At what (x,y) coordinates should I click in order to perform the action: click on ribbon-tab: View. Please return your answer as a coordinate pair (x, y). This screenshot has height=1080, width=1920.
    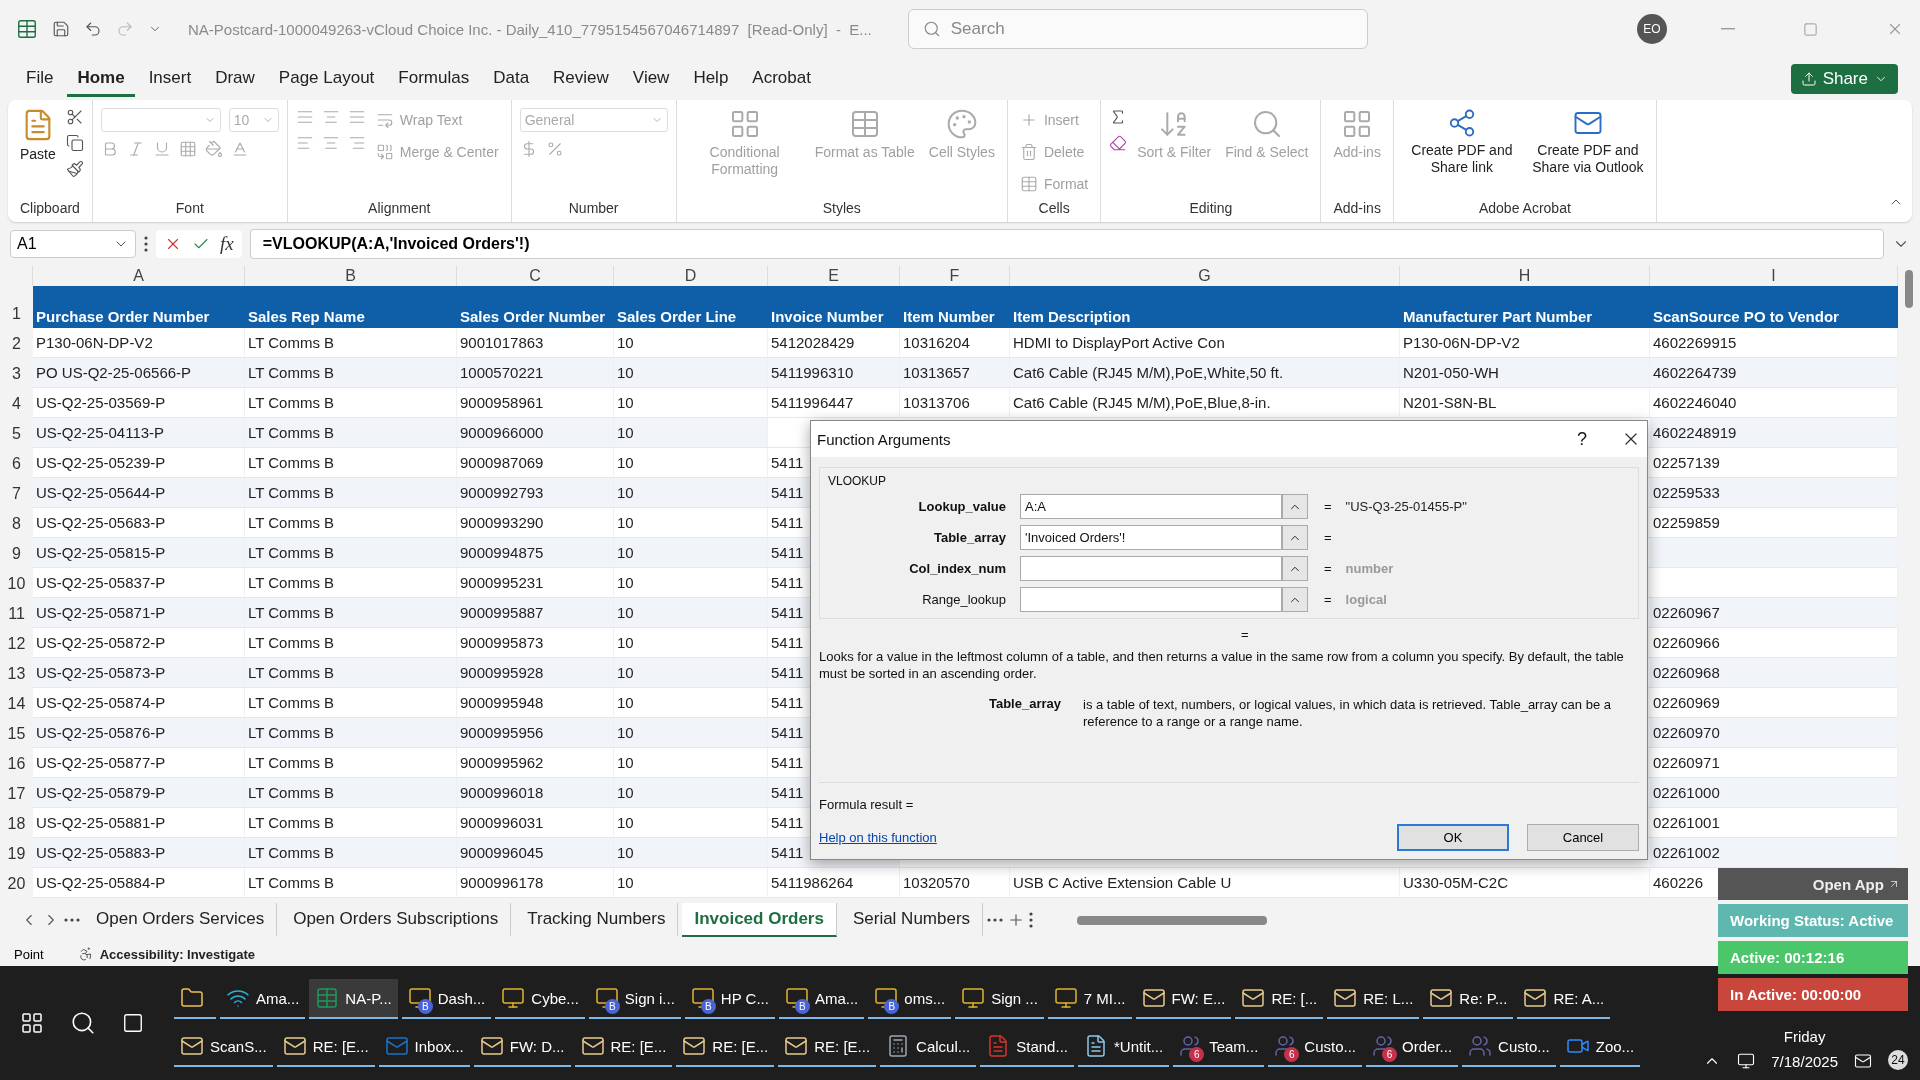
    Looking at the image, I should click on (651, 79).